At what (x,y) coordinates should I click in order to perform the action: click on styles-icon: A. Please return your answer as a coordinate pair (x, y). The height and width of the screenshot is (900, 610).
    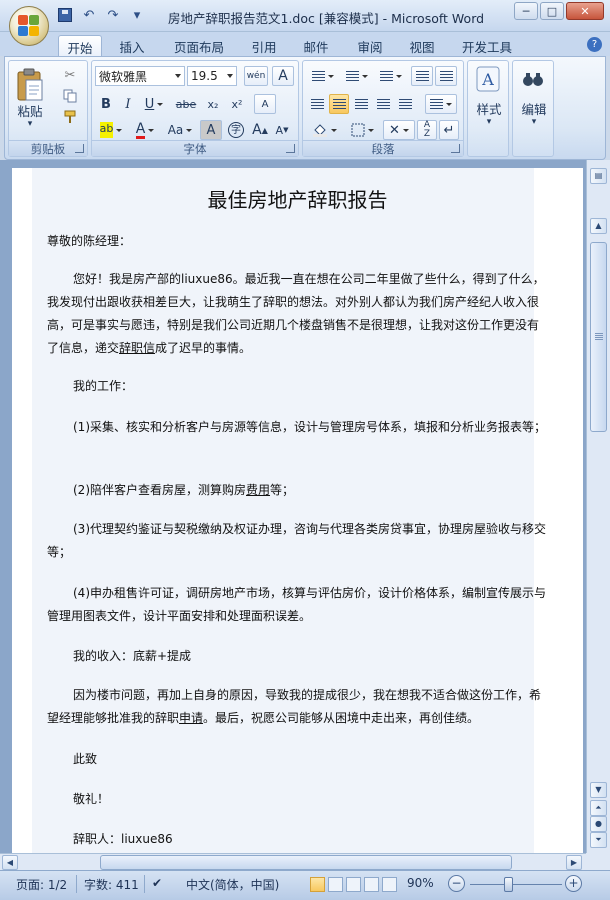
    Looking at the image, I should click on (488, 79).